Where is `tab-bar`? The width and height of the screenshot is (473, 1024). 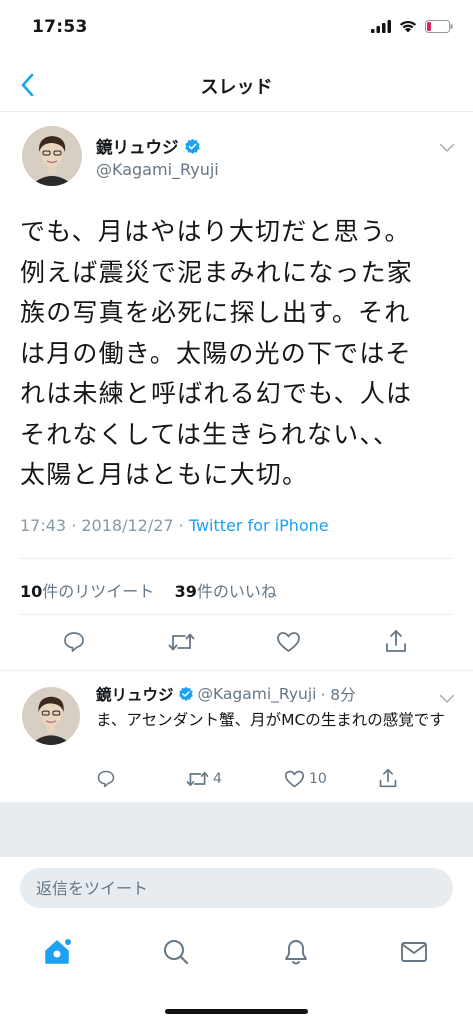 tab-bar is located at coordinates (236, 972).